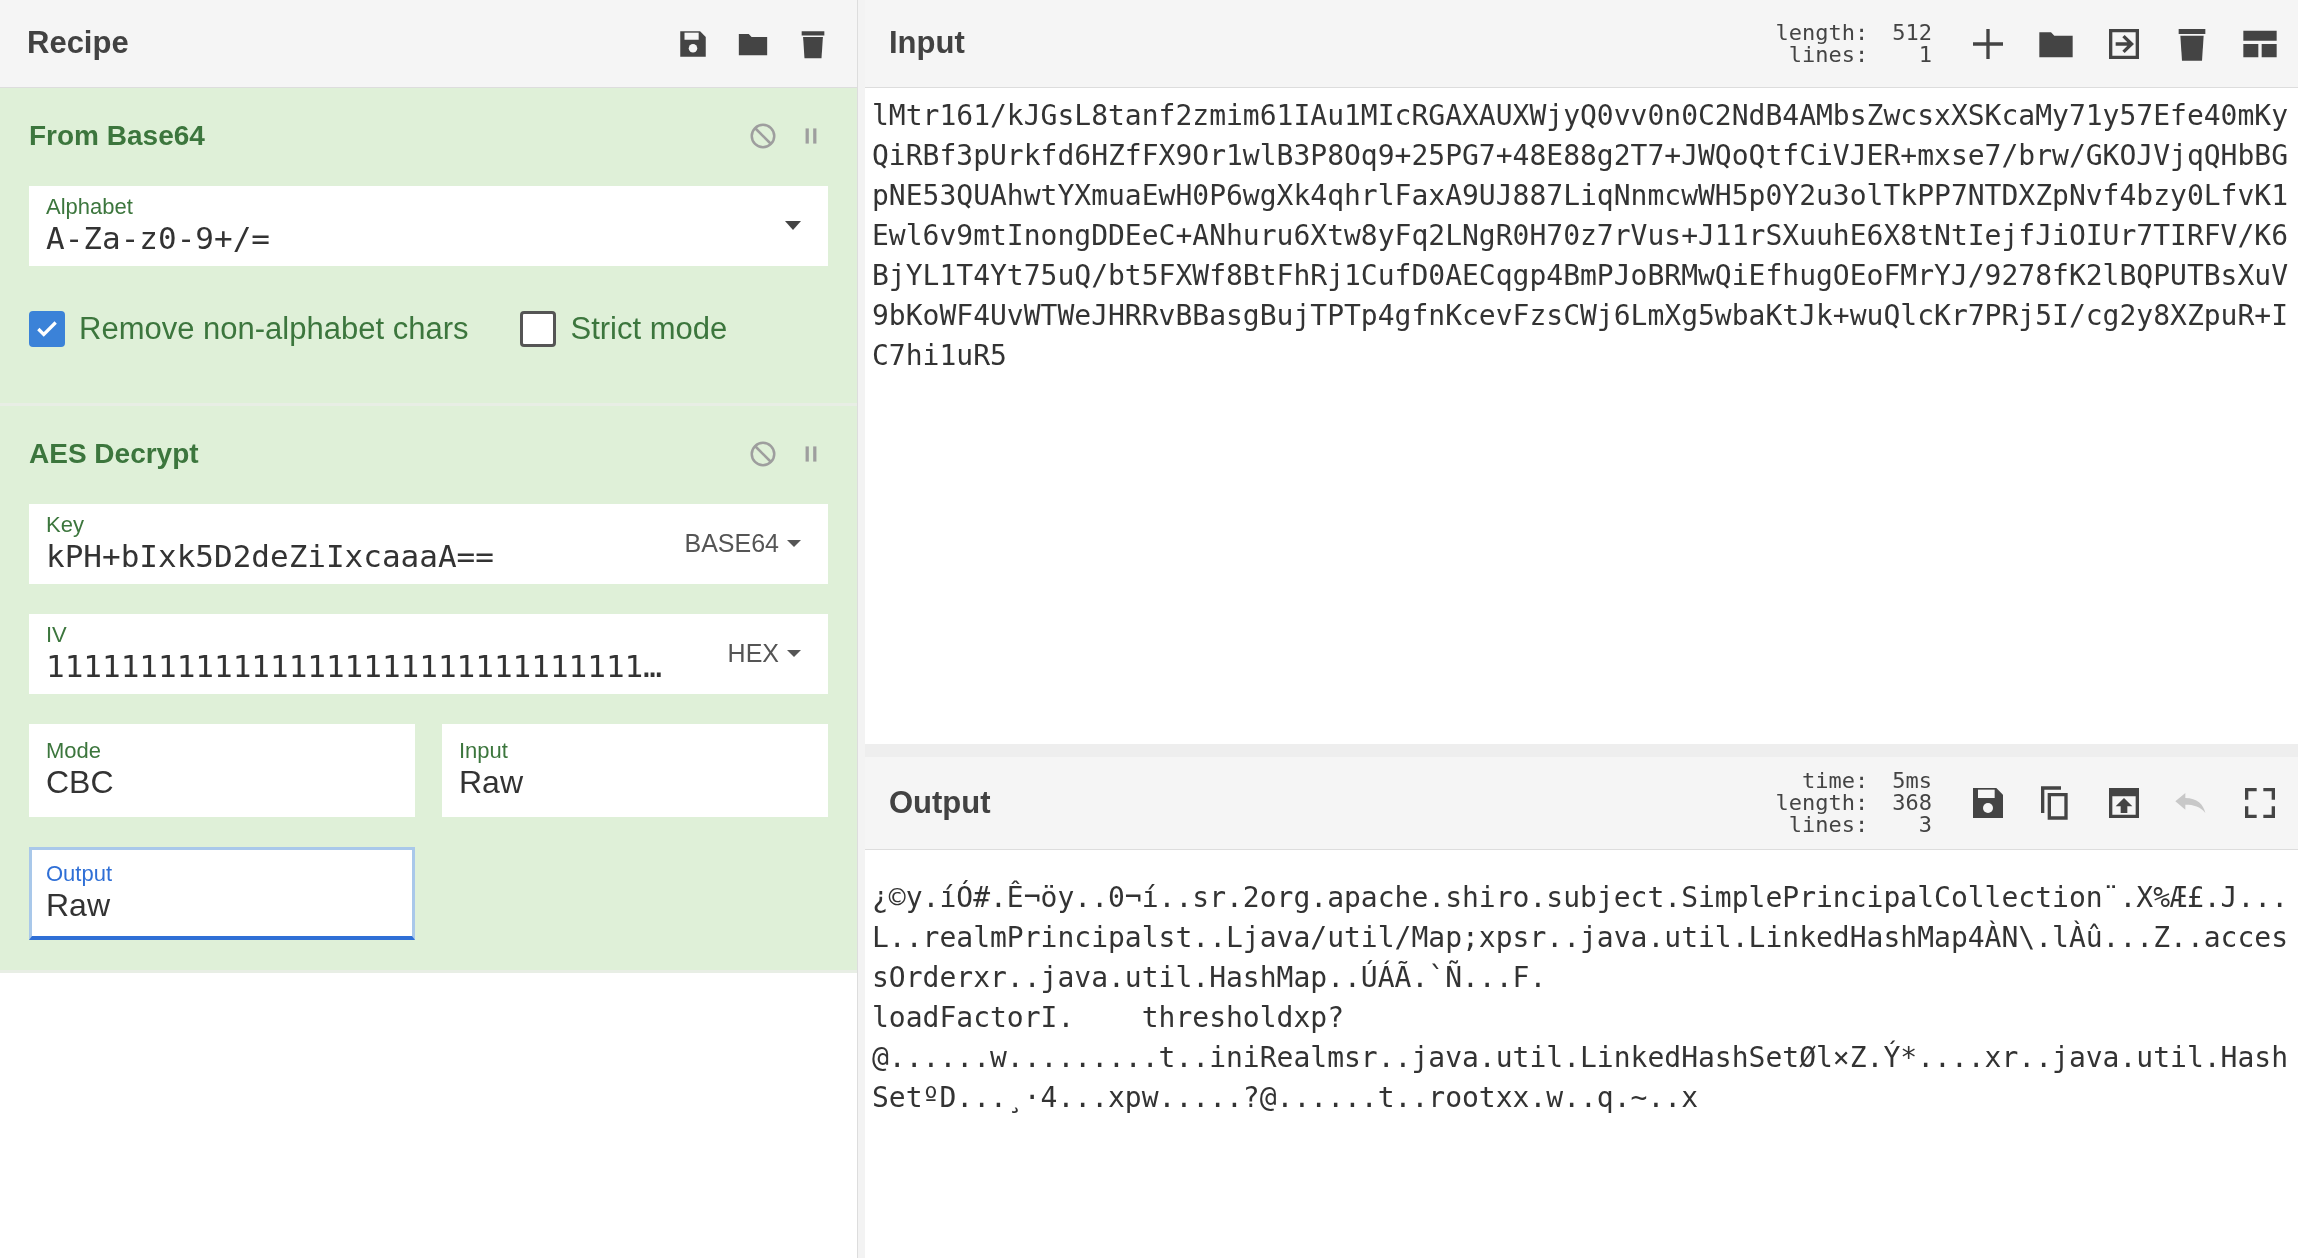 This screenshot has width=2298, height=1258. Describe the element at coordinates (428, 226) in the screenshot. I see `input-field: Alphabet A-Za-z0-9+/=` at that location.